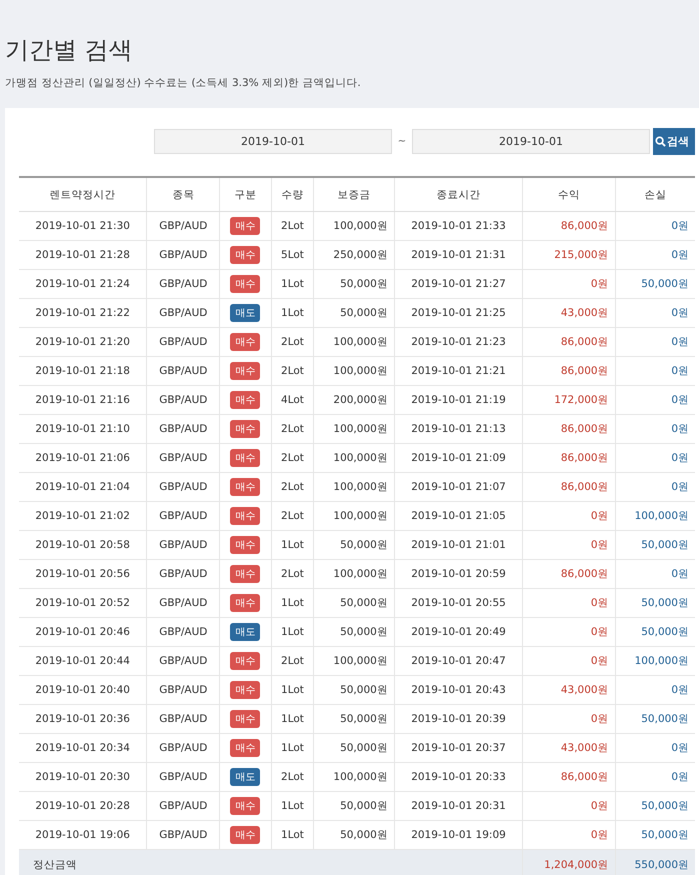 This screenshot has width=699, height=875. Describe the element at coordinates (458, 806) in the screenshot. I see `table-cell: 2019-10-01 20:31` at that location.